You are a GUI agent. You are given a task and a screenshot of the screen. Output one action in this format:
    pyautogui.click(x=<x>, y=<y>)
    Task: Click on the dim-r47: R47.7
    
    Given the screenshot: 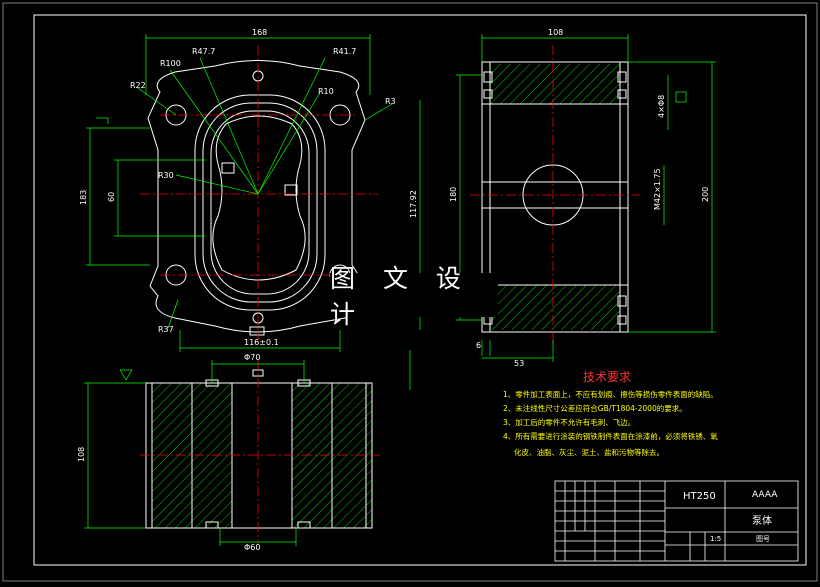 What is the action you would take?
    pyautogui.click(x=203, y=51)
    